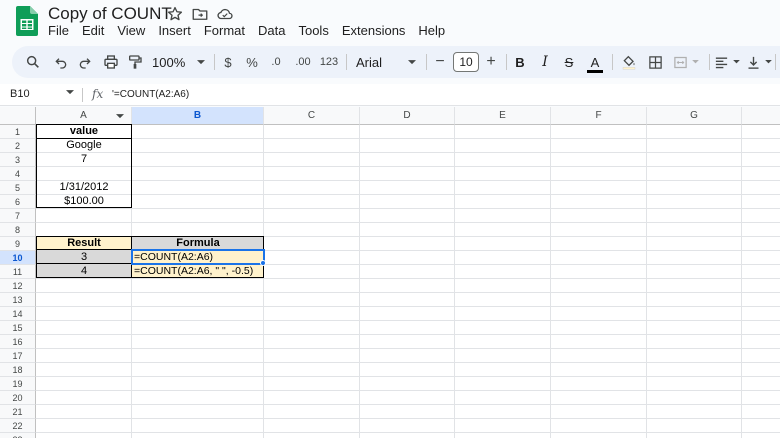 The width and height of the screenshot is (780, 438). I want to click on redo-button, so click(85, 62).